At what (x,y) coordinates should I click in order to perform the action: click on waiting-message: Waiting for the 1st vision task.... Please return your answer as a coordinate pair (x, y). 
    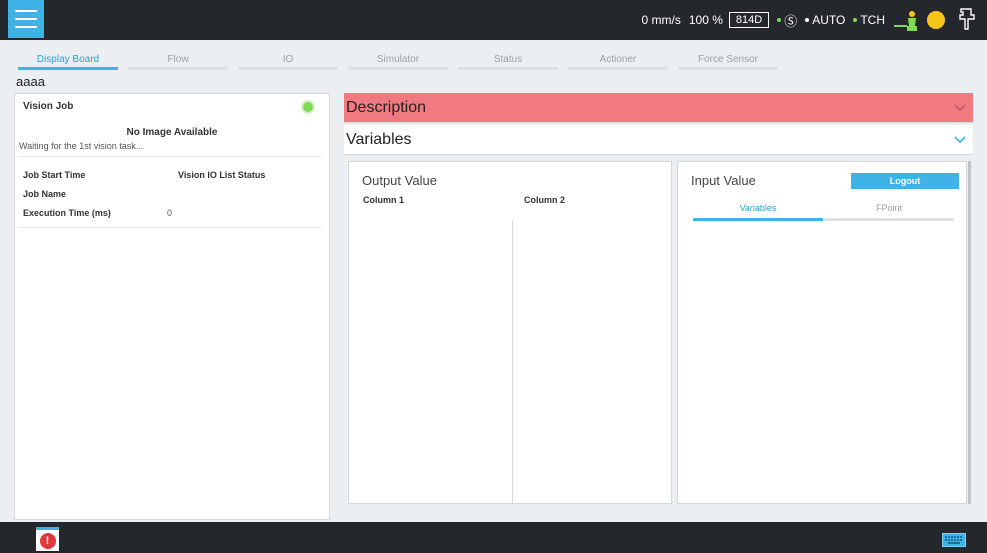
    Looking at the image, I should click on (81, 146).